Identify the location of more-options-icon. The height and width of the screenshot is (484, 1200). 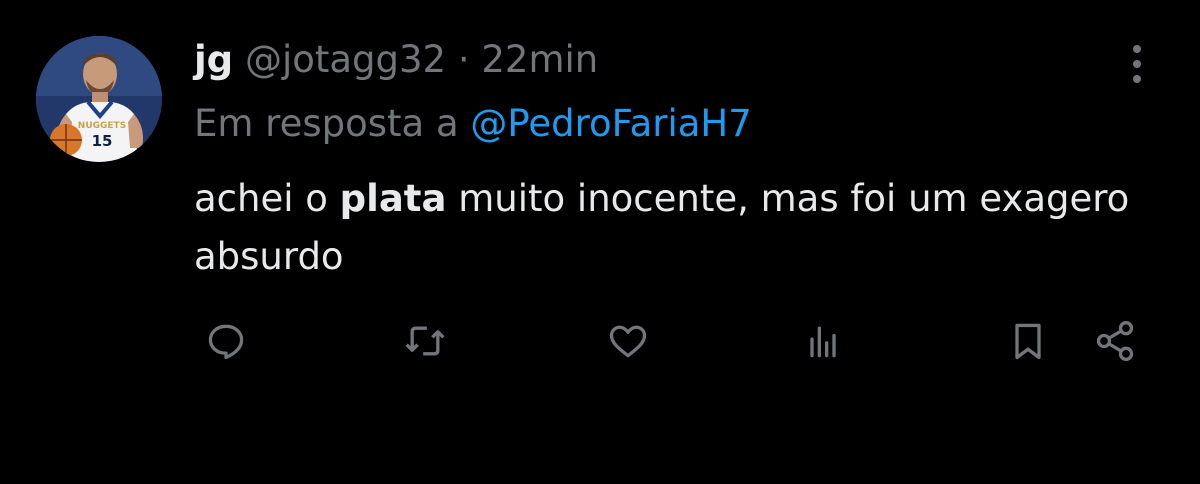
(1137, 63).